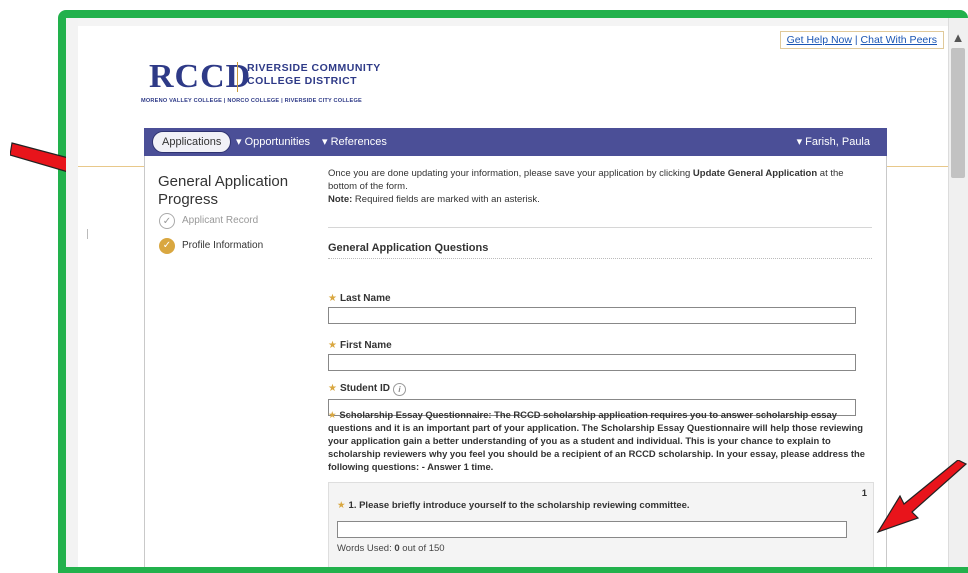 The image size is (968, 573). I want to click on student-id-label: ★ Student ID i, so click(367, 389).